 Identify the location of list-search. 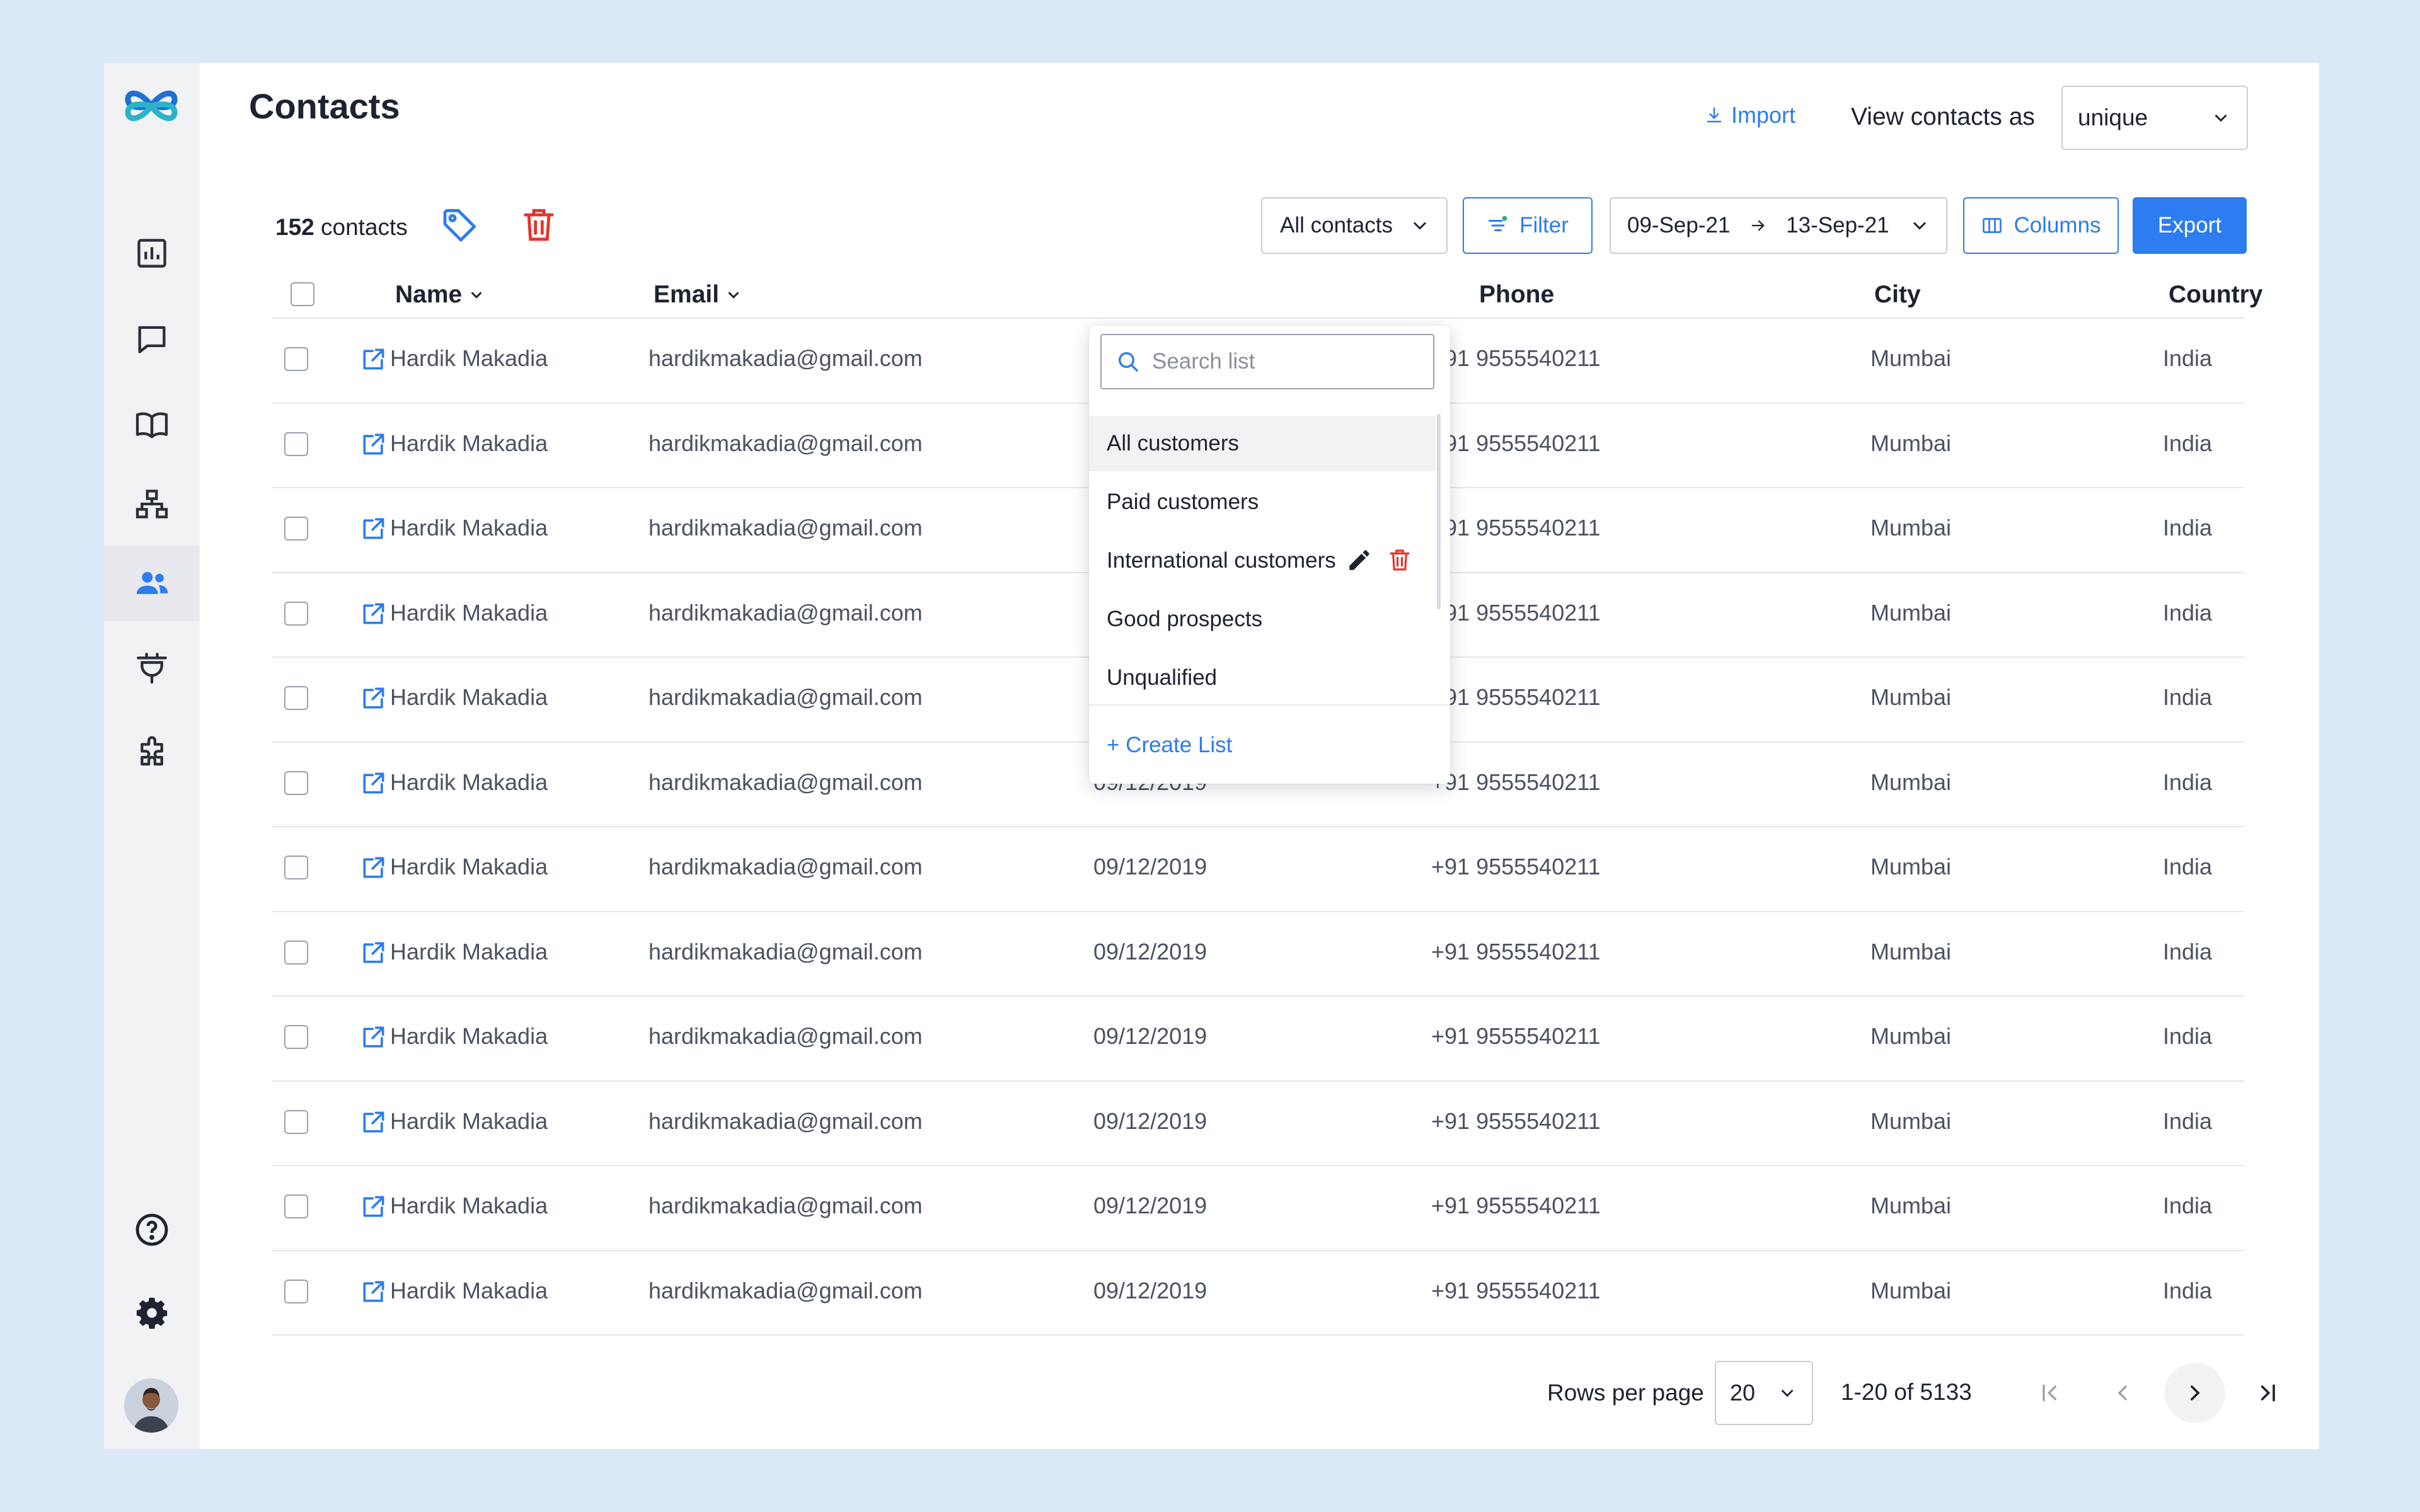
(1267, 361).